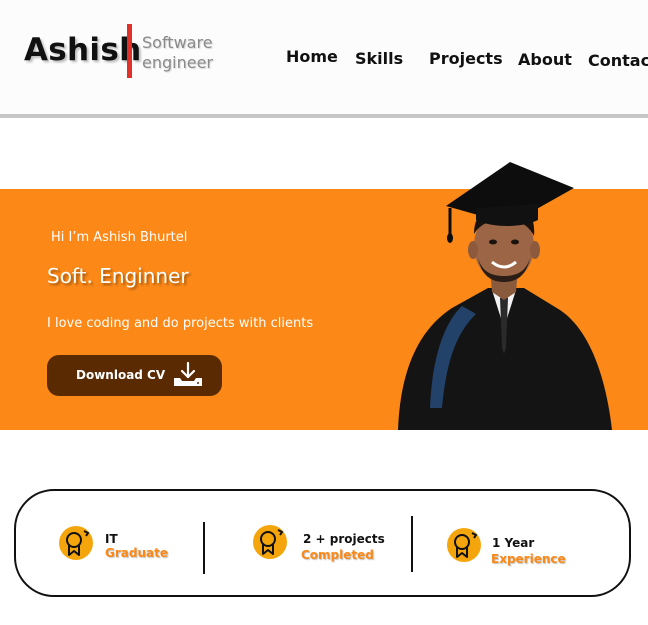  I want to click on nav-home: Home, so click(312, 56).